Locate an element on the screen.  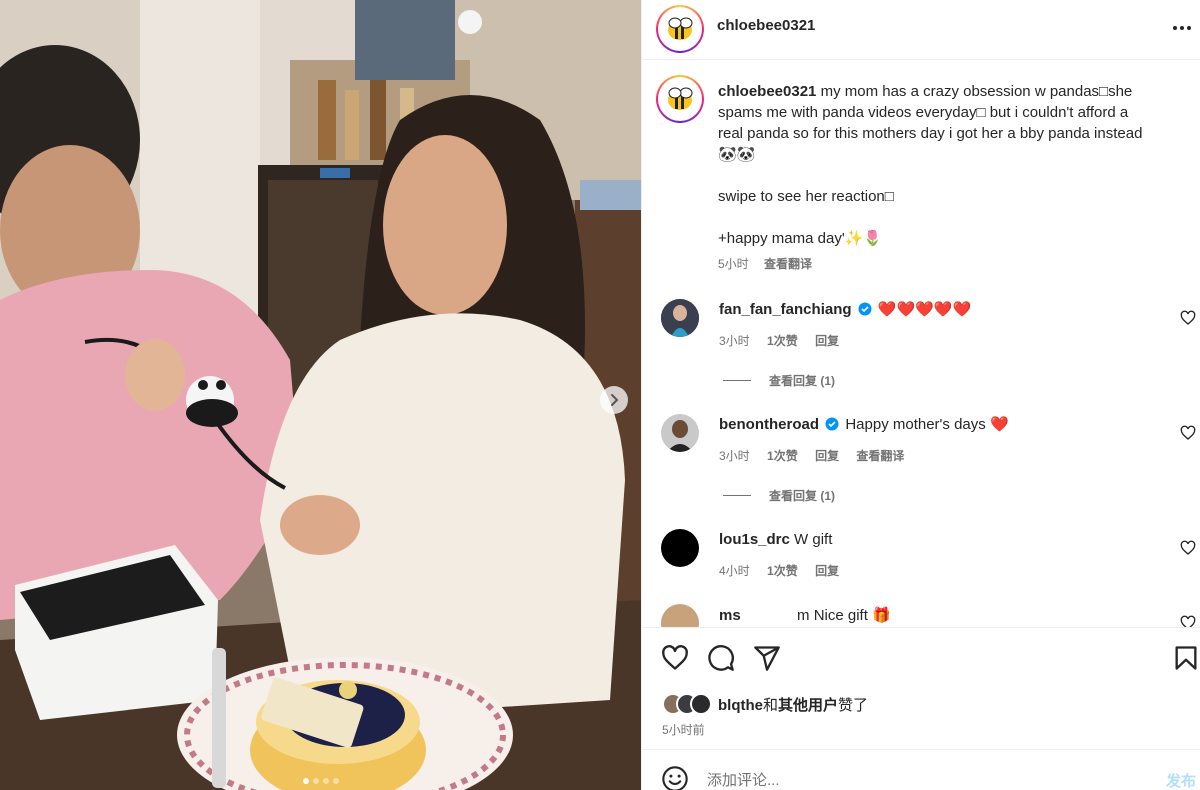
commenter-username: lou1s_drc is located at coordinates (754, 539).